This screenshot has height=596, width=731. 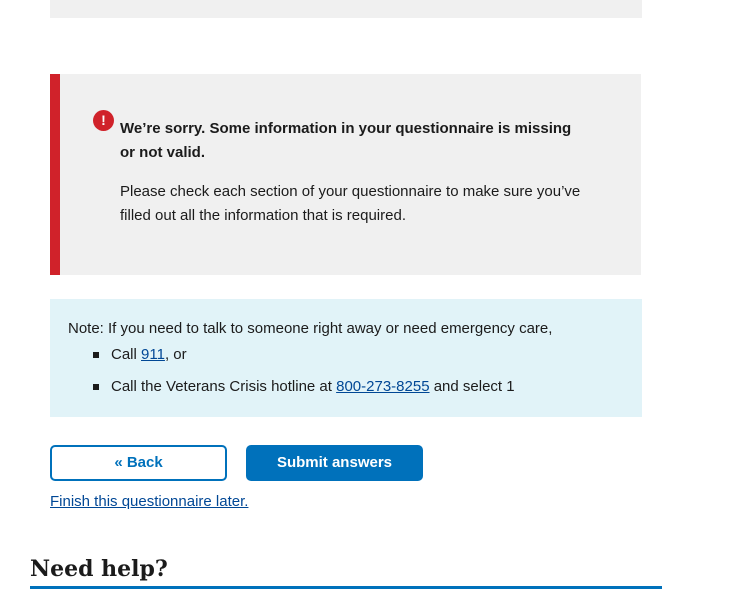 What do you see at coordinates (175, 354) in the screenshot?
I see `call-911-suffix: , or` at bounding box center [175, 354].